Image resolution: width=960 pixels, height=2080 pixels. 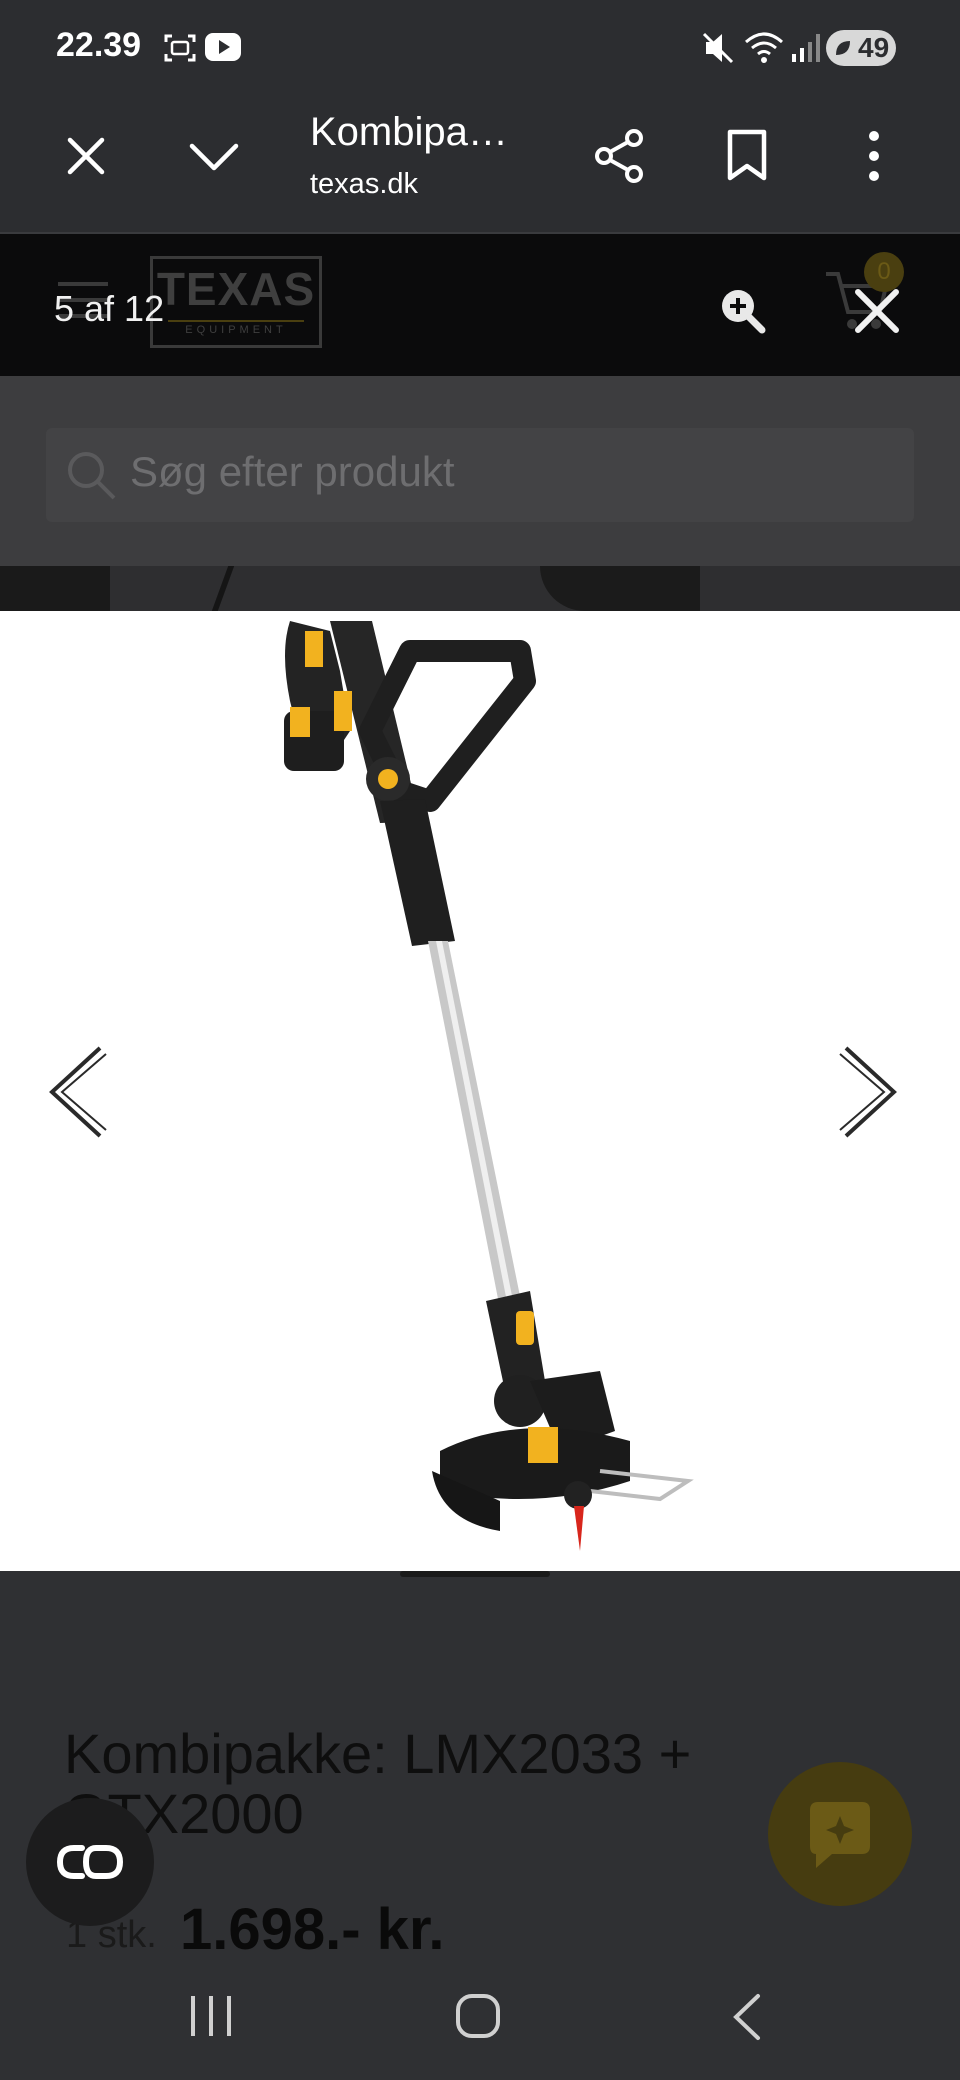 I want to click on page-url: texas.dk, so click(x=364, y=184).